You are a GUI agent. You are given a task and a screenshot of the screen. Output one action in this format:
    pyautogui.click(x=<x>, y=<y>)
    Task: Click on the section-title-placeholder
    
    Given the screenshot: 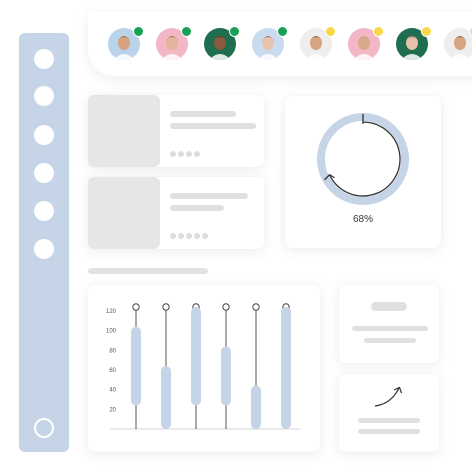 What is the action you would take?
    pyautogui.click(x=148, y=271)
    